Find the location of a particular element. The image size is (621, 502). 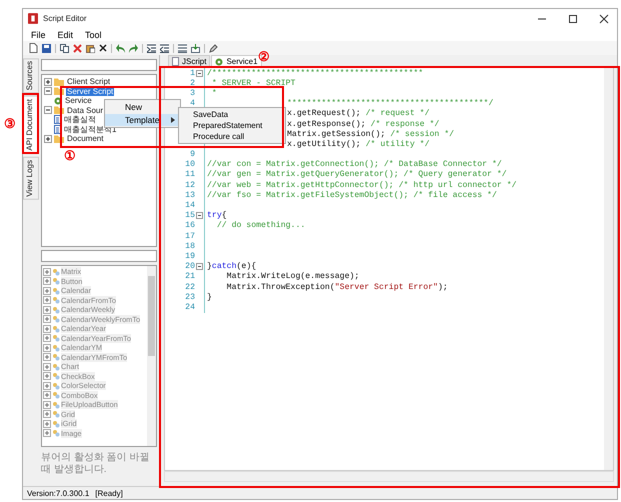

line-number: 11 is located at coordinates (189, 175).